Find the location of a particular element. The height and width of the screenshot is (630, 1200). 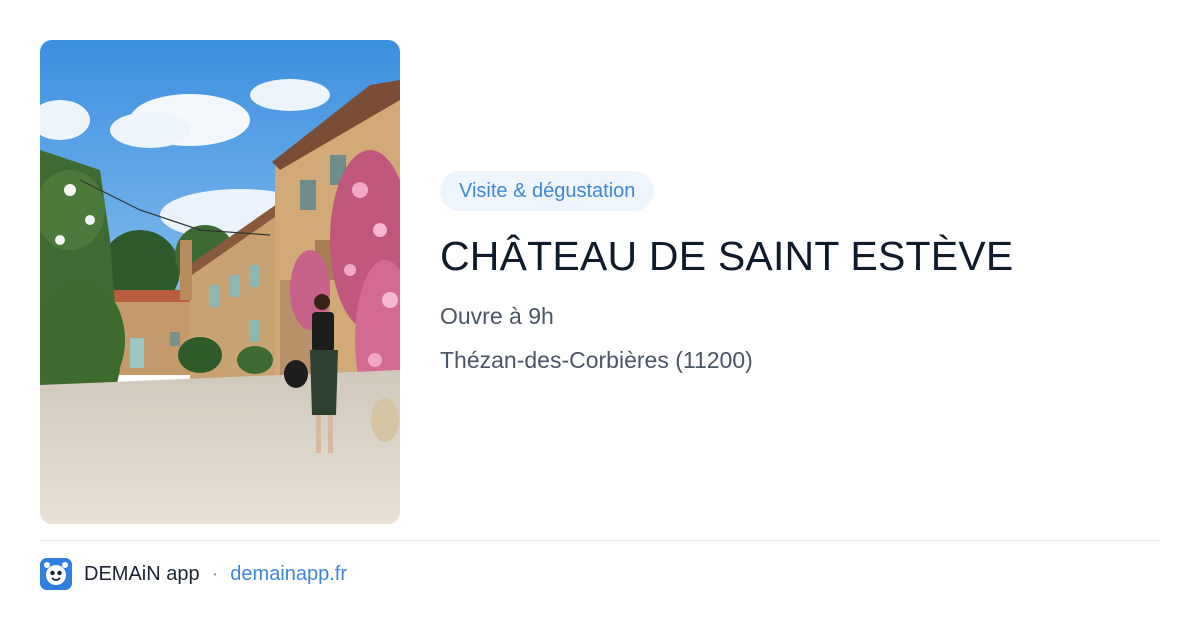

demain-app-icon is located at coordinates (56, 574).